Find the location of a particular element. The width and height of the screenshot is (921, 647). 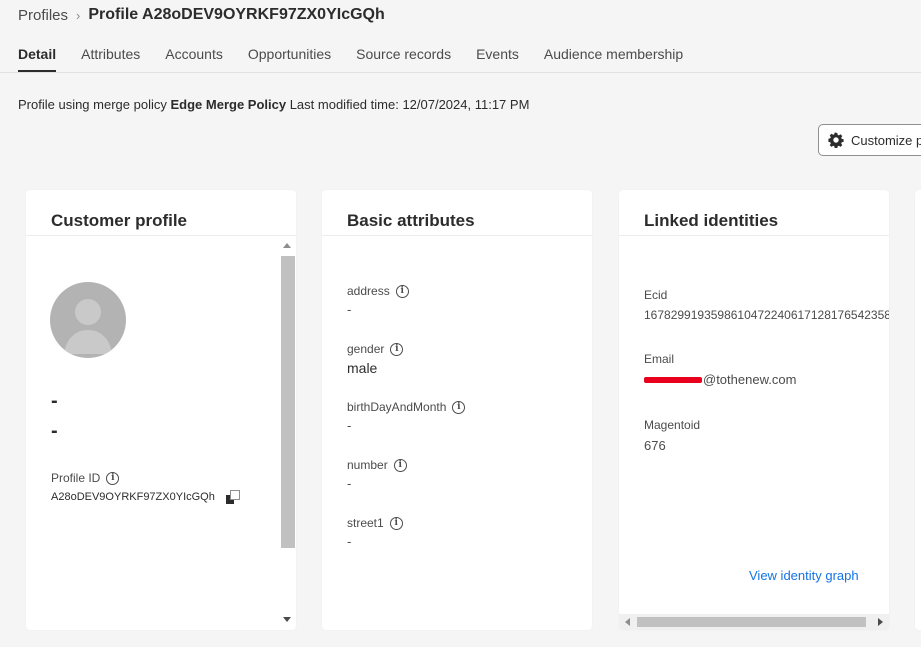

profile-id-value-row: A28oDEV9OYRKF97ZX0YIcGQh is located at coordinates (146, 497).